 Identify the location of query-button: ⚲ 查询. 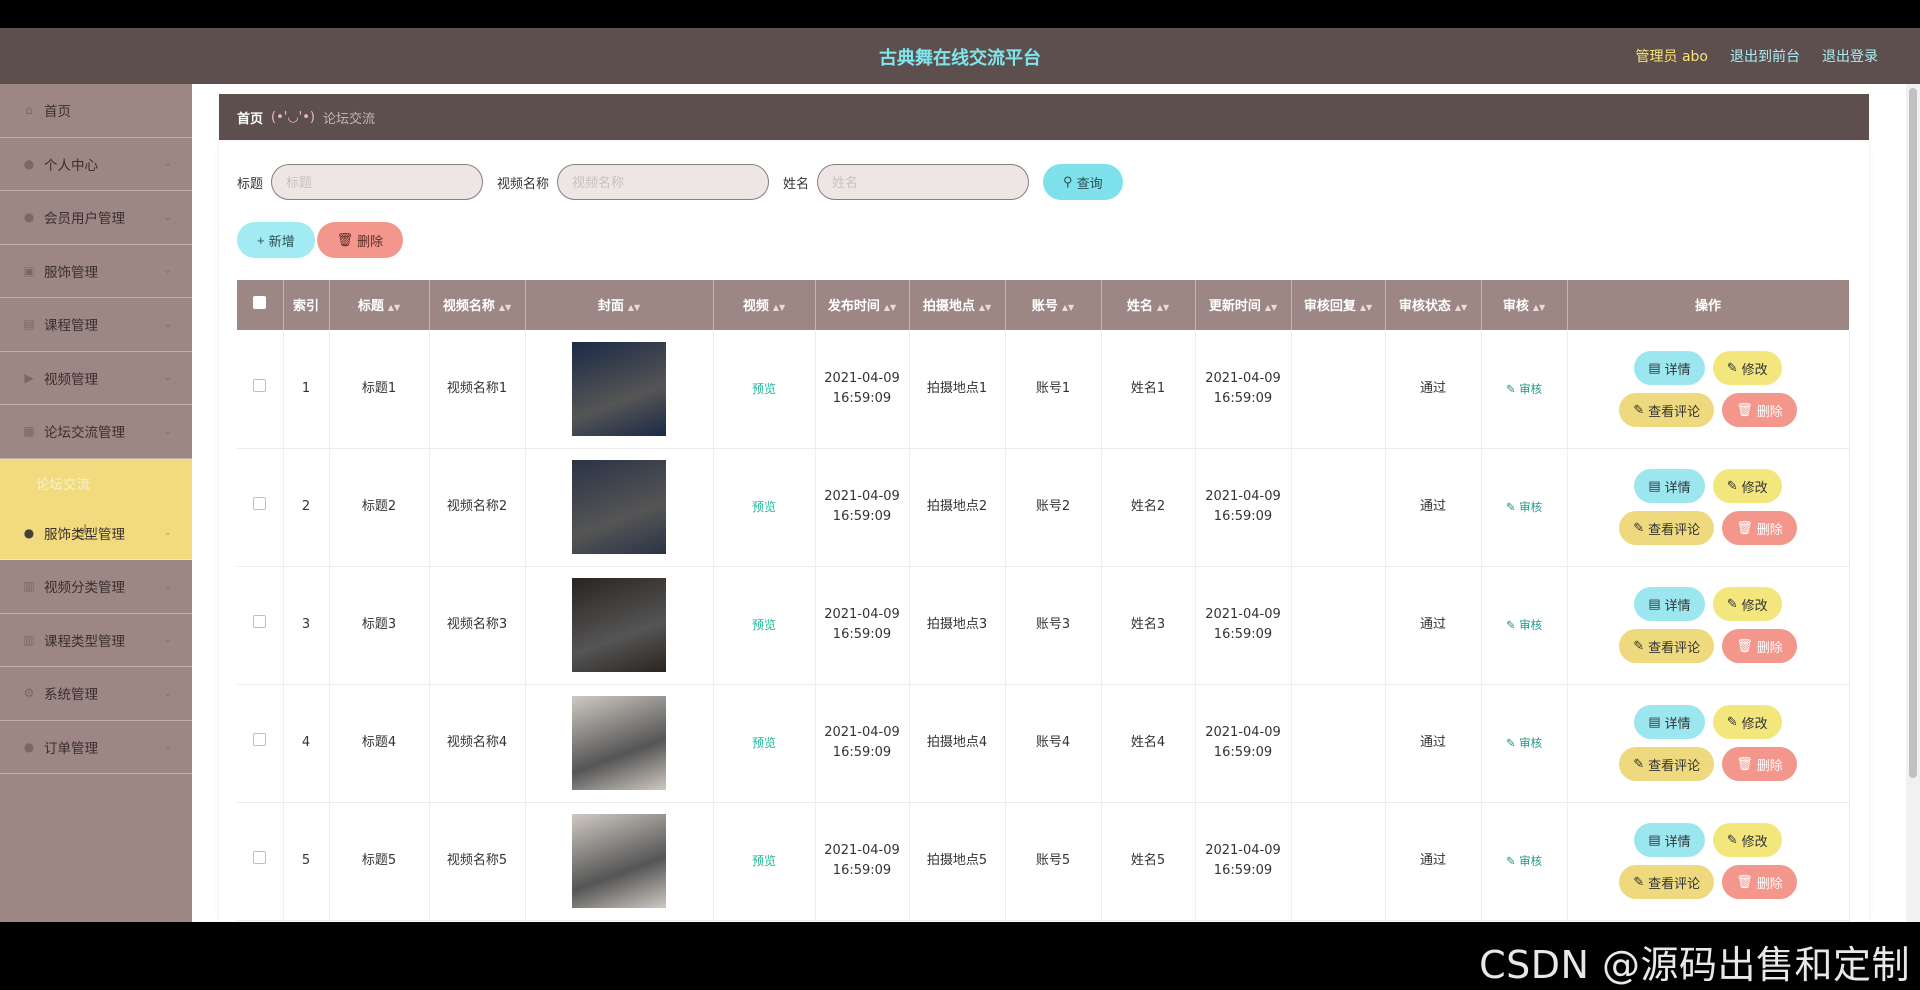
(1083, 182).